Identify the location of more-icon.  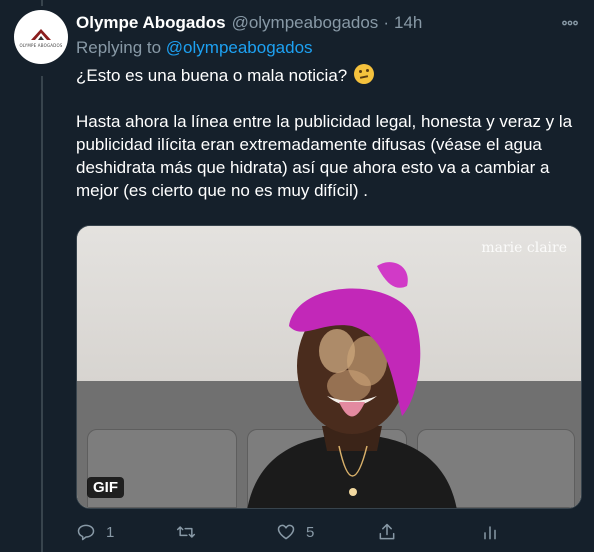
(570, 23).